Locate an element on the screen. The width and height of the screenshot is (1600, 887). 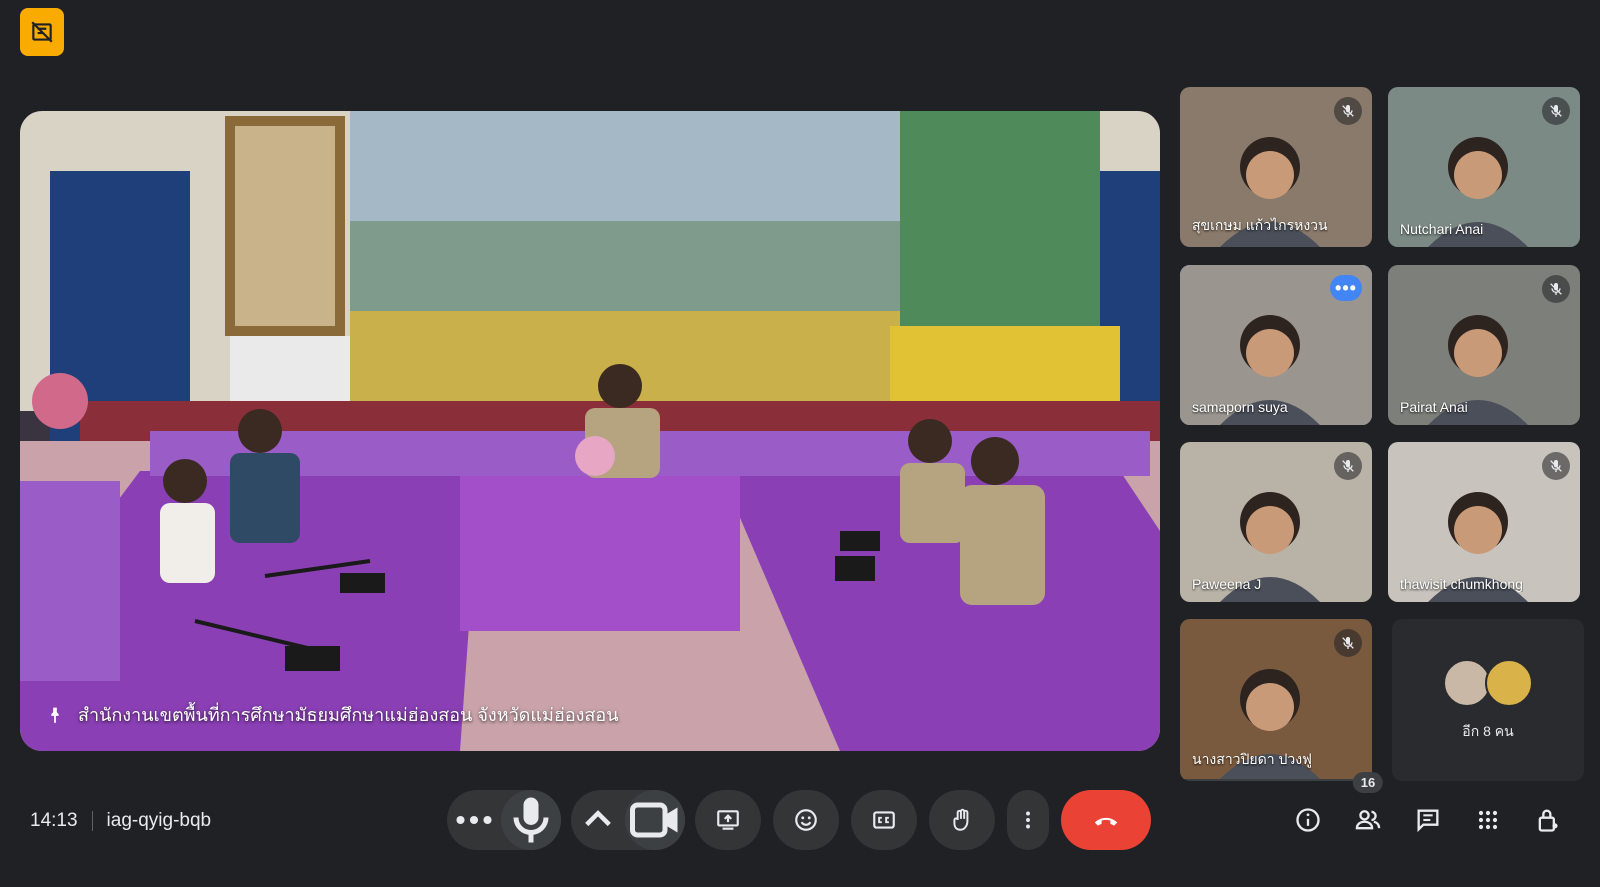
meeting-info: 14:13 iag-qyig-bqb is located at coordinates (120, 821).